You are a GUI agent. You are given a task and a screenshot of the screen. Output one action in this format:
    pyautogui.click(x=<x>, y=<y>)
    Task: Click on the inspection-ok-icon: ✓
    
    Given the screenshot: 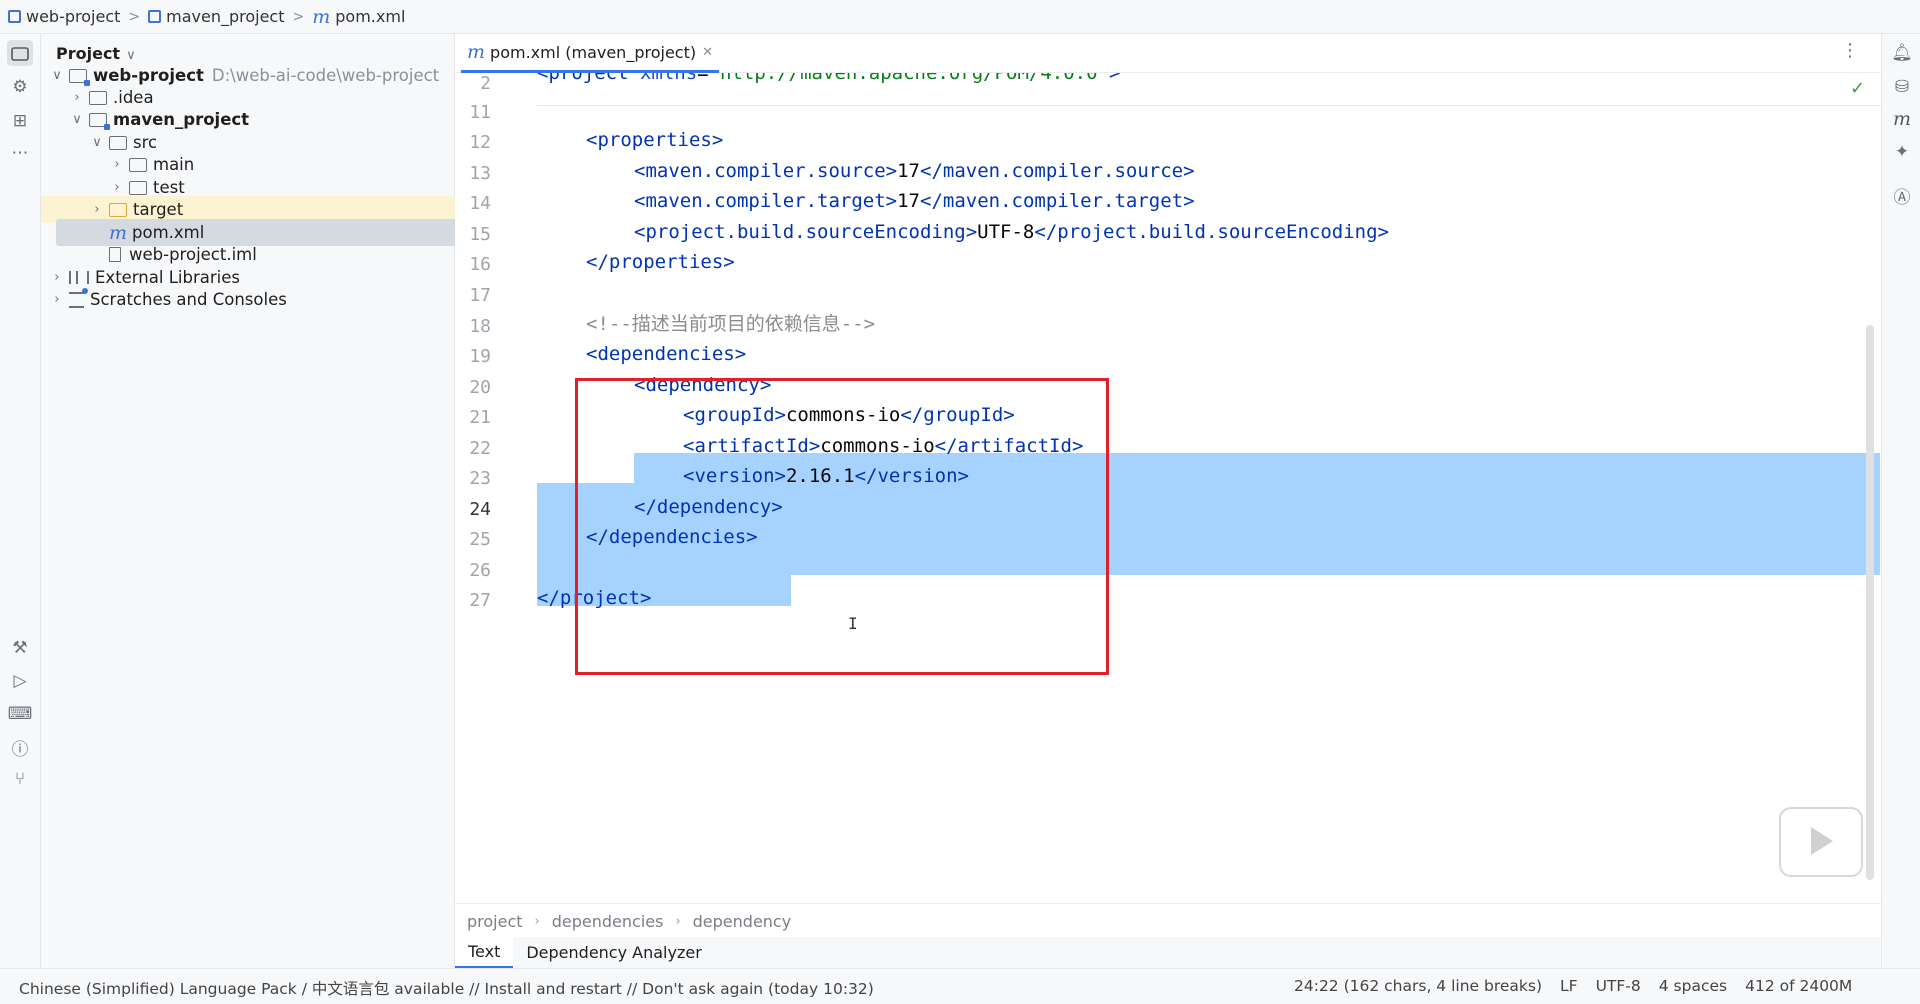 What is the action you would take?
    pyautogui.click(x=1857, y=88)
    